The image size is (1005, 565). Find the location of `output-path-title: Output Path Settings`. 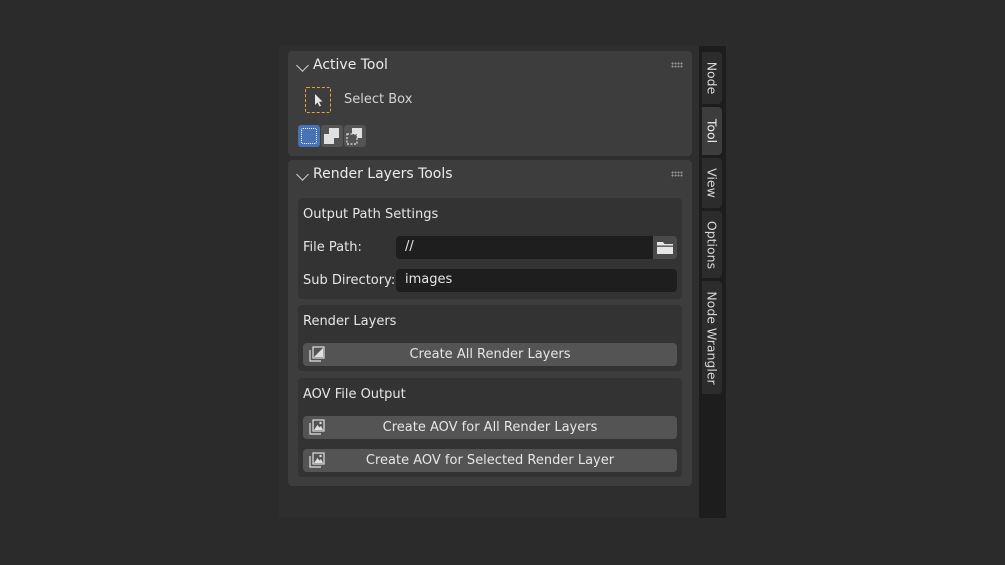

output-path-title: Output Path Settings is located at coordinates (371, 214).